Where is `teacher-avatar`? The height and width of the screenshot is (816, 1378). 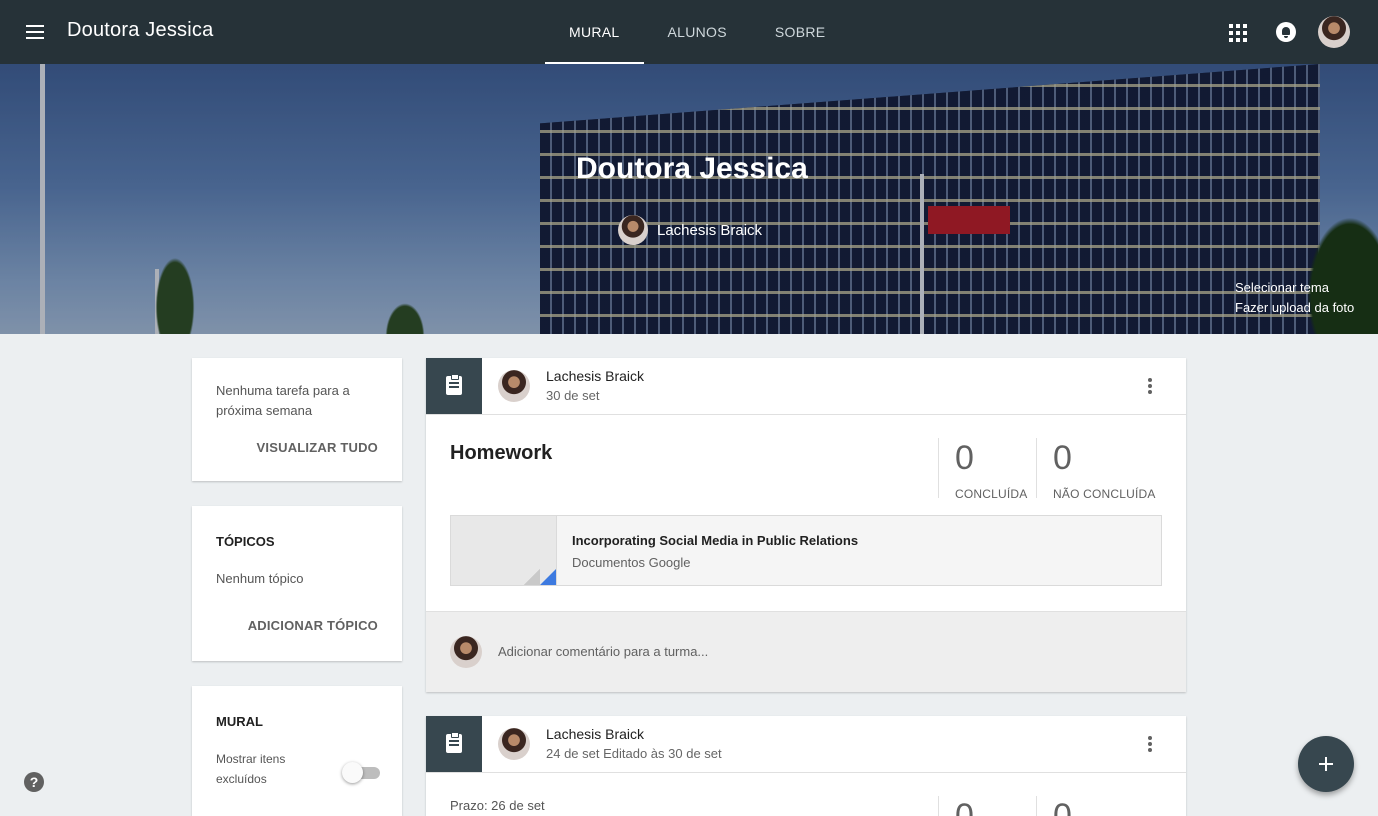
teacher-avatar is located at coordinates (633, 230).